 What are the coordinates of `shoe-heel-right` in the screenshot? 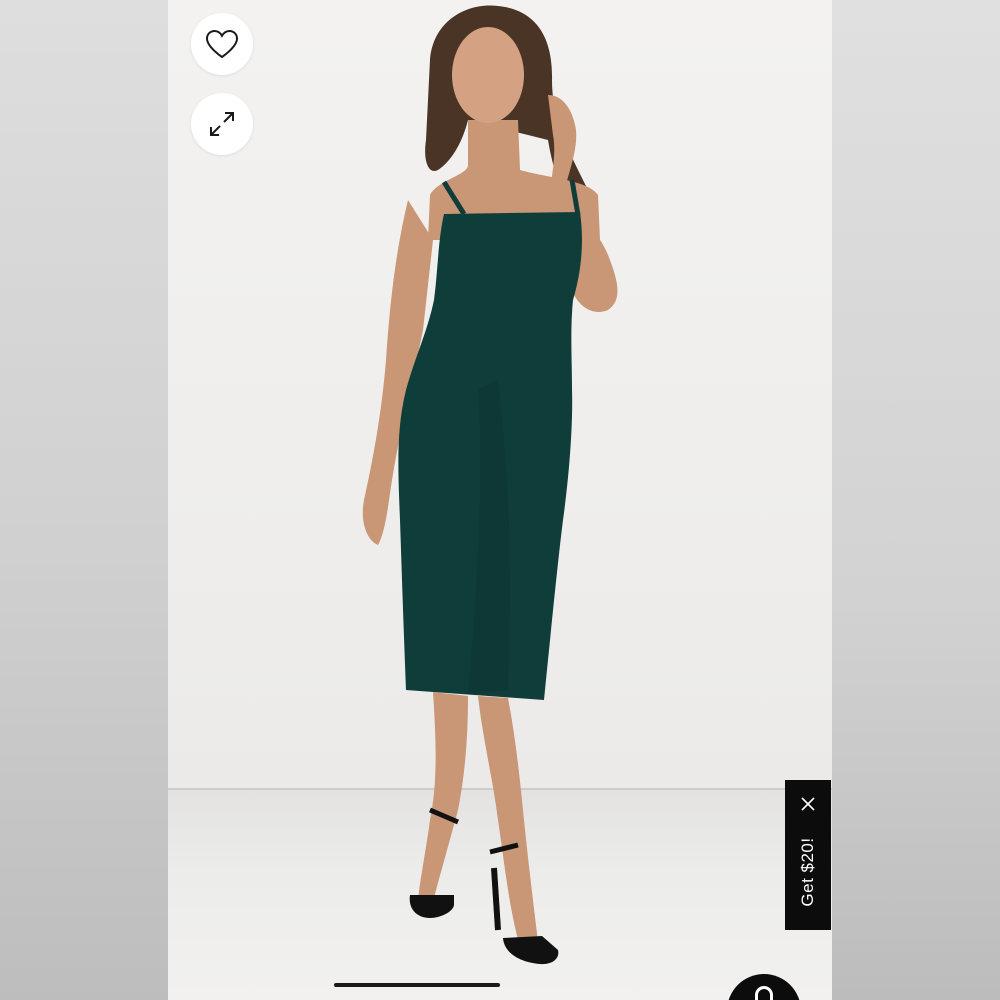 It's located at (496, 899).